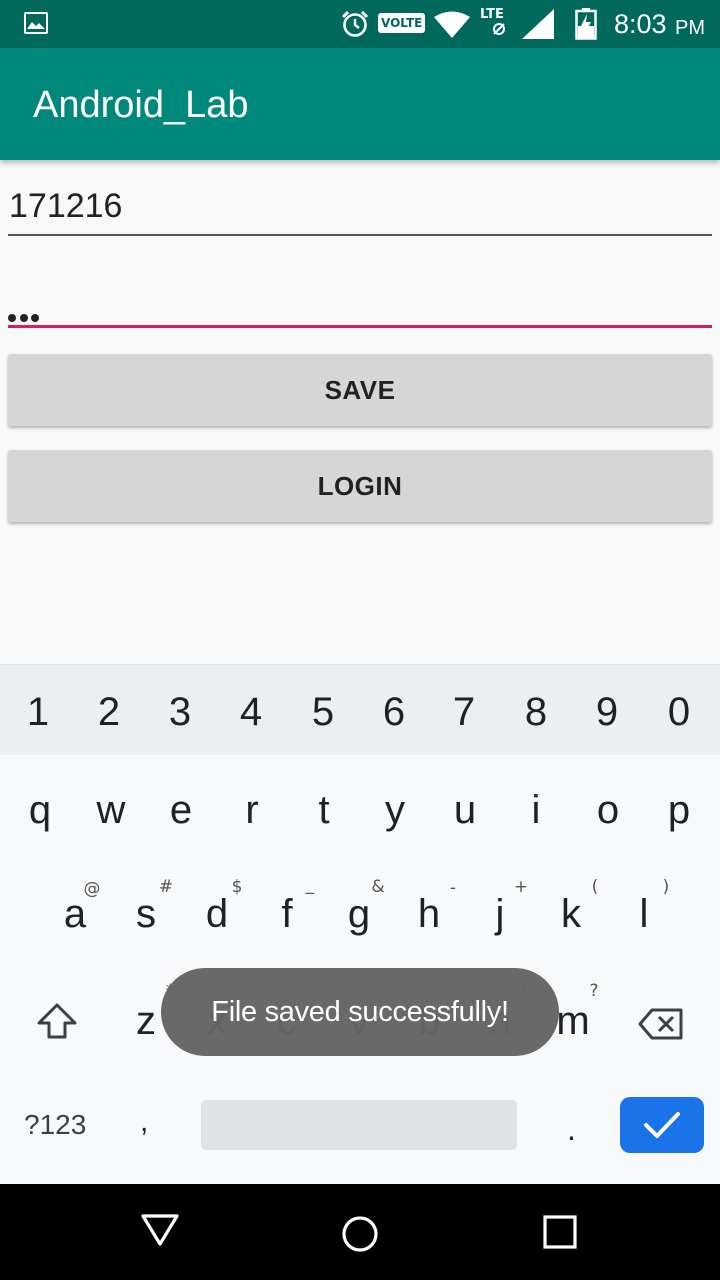 The height and width of the screenshot is (1280, 720). What do you see at coordinates (36, 23) in the screenshot?
I see `gallery-icon` at bounding box center [36, 23].